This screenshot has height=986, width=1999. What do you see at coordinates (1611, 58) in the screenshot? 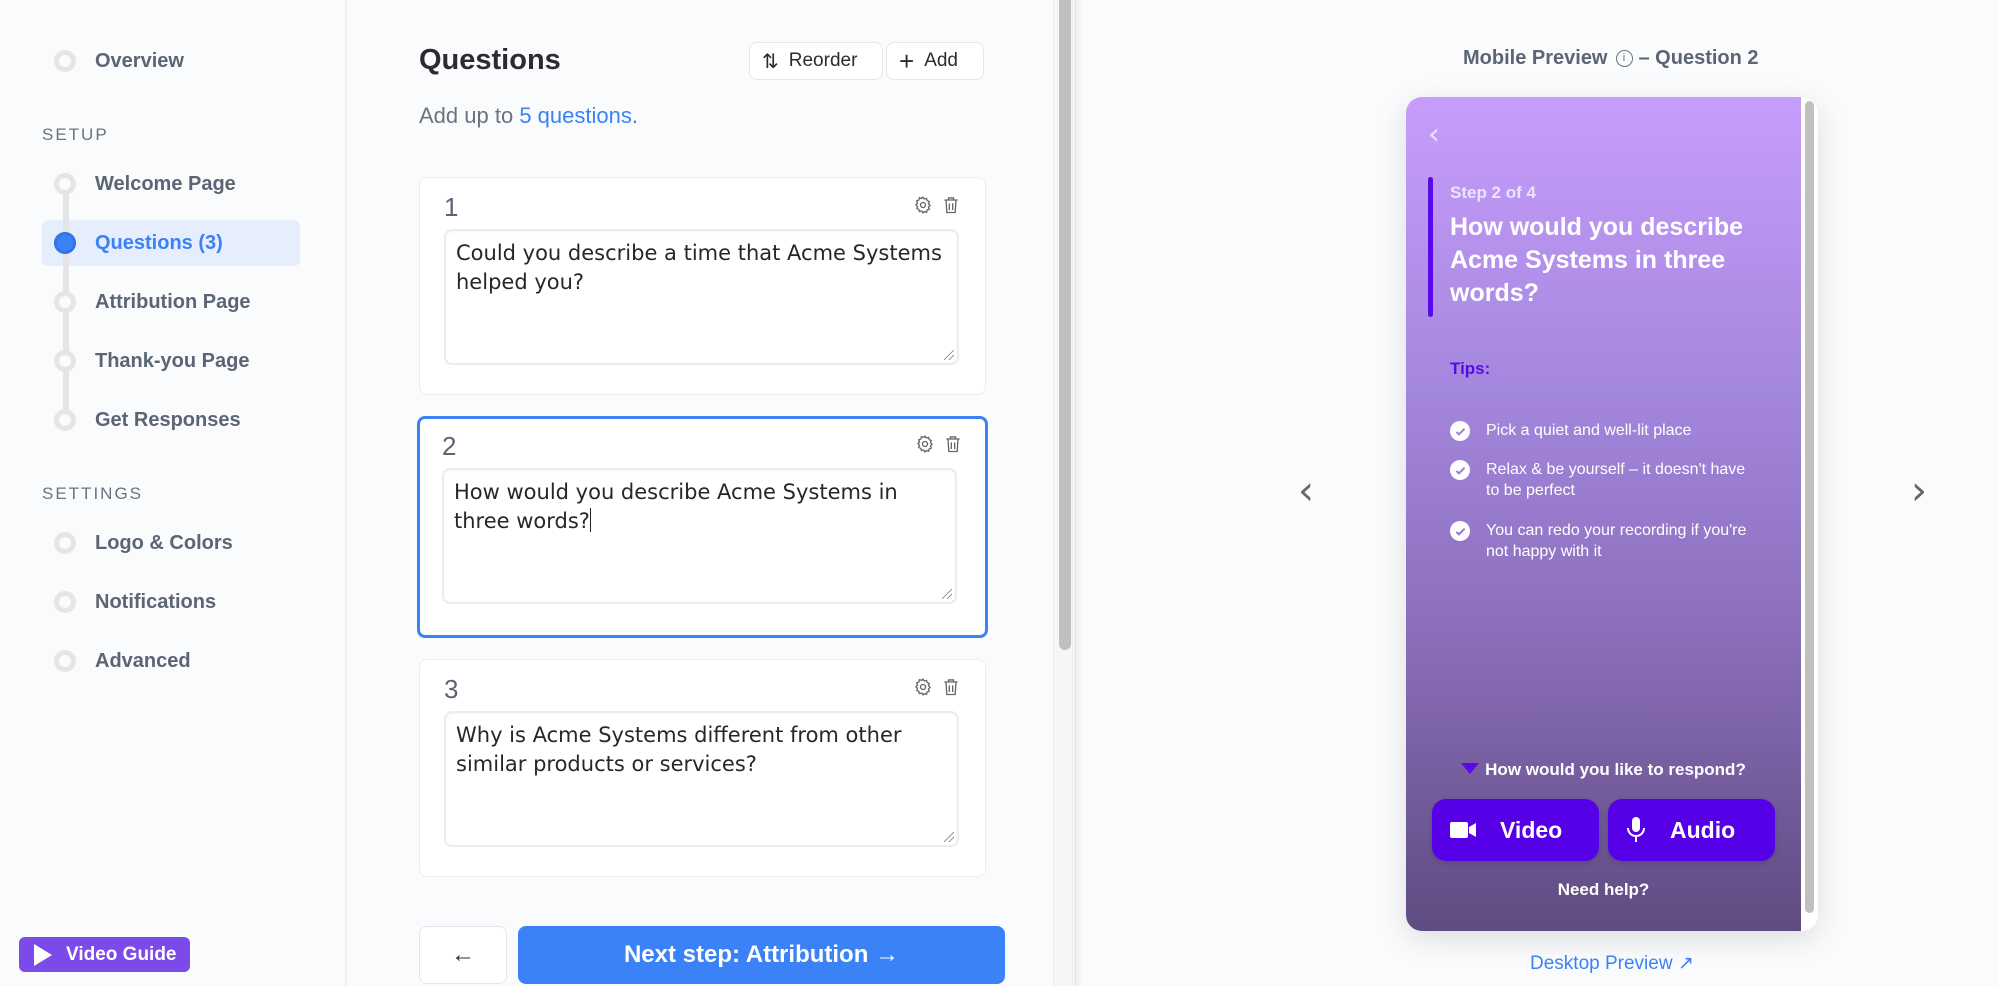
I see `preview-title: Mobile Preview i – Question 2` at bounding box center [1611, 58].